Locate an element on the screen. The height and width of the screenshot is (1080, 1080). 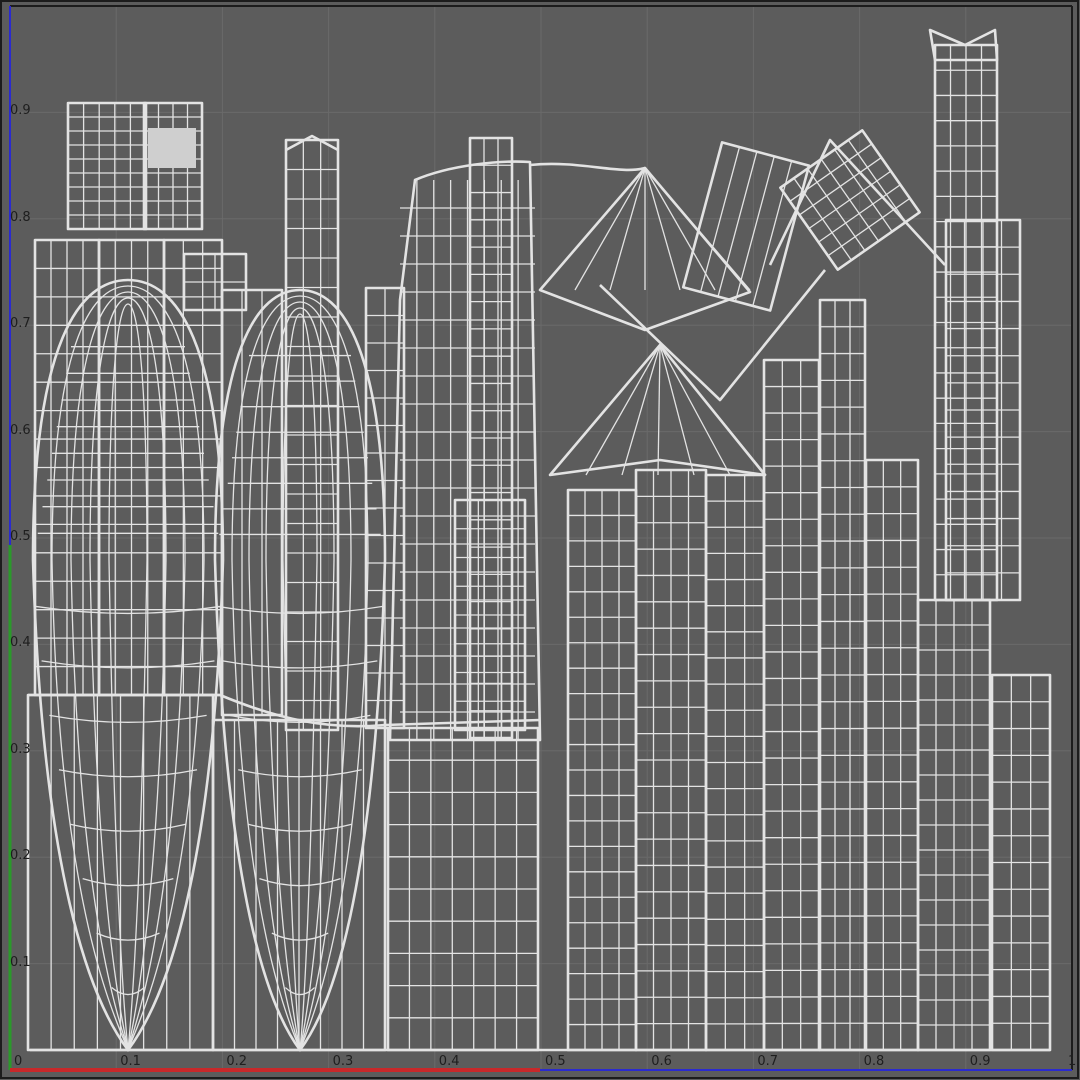
v-tick-label: 0.7 is located at coordinates (20, 324).